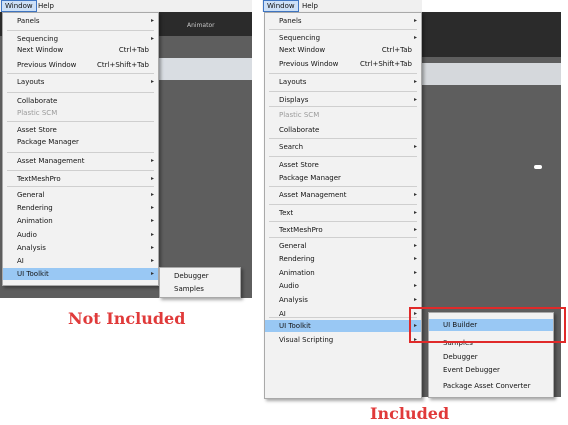 This screenshot has width=568, height=425. Describe the element at coordinates (538, 167) in the screenshot. I see `right-scene-light-glyph` at that location.